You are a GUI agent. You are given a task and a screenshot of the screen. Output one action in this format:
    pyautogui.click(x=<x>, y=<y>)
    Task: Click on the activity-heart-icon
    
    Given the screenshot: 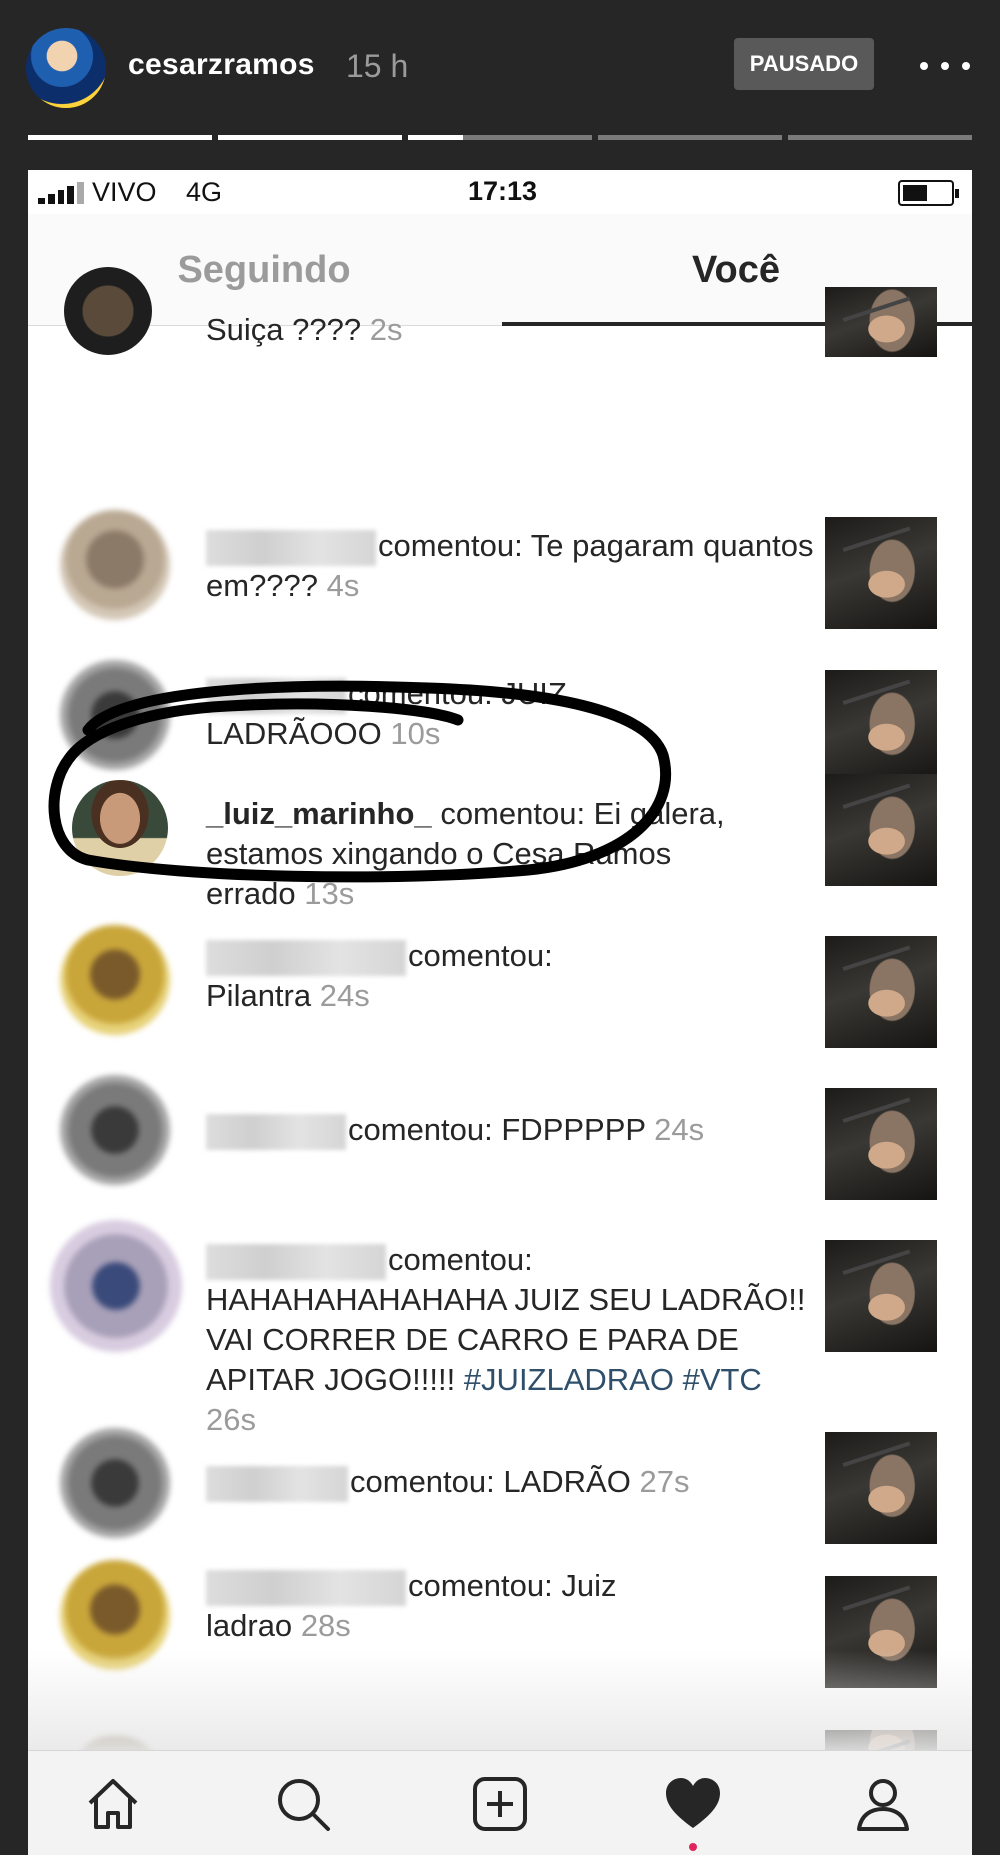 What is the action you would take?
    pyautogui.click(x=693, y=1804)
    